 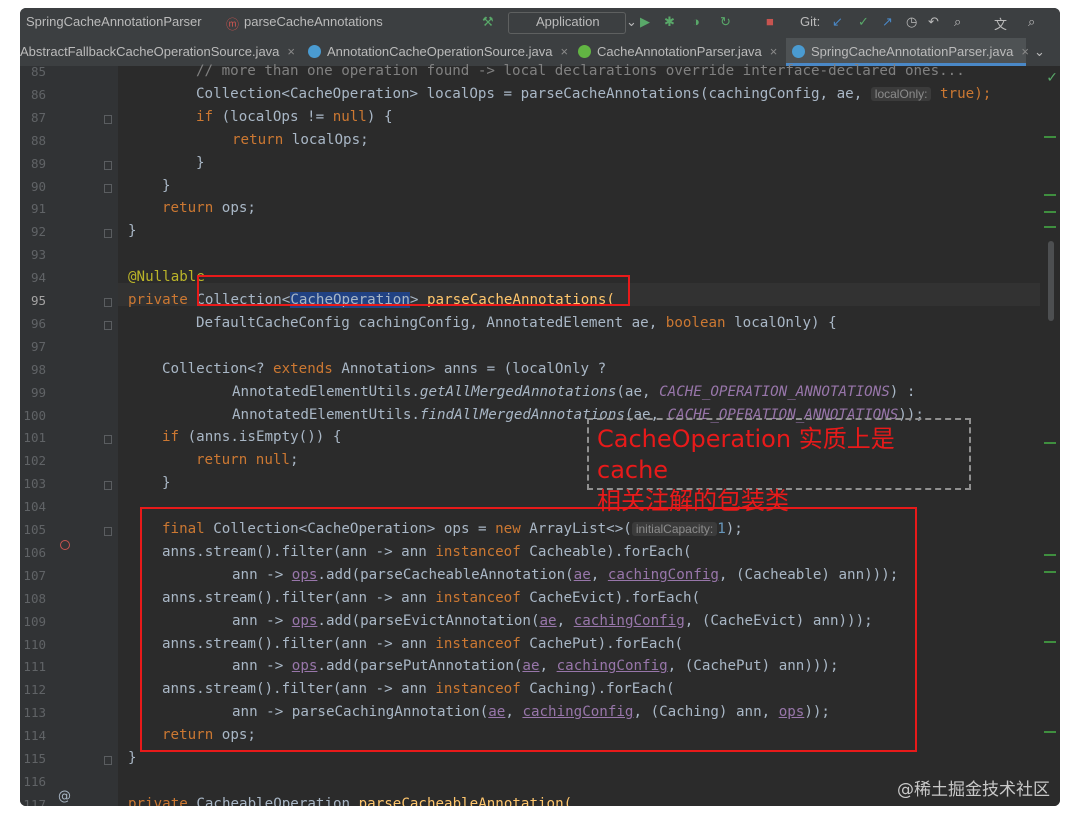 What do you see at coordinates (33, 758) in the screenshot?
I see `line-number: 115` at bounding box center [33, 758].